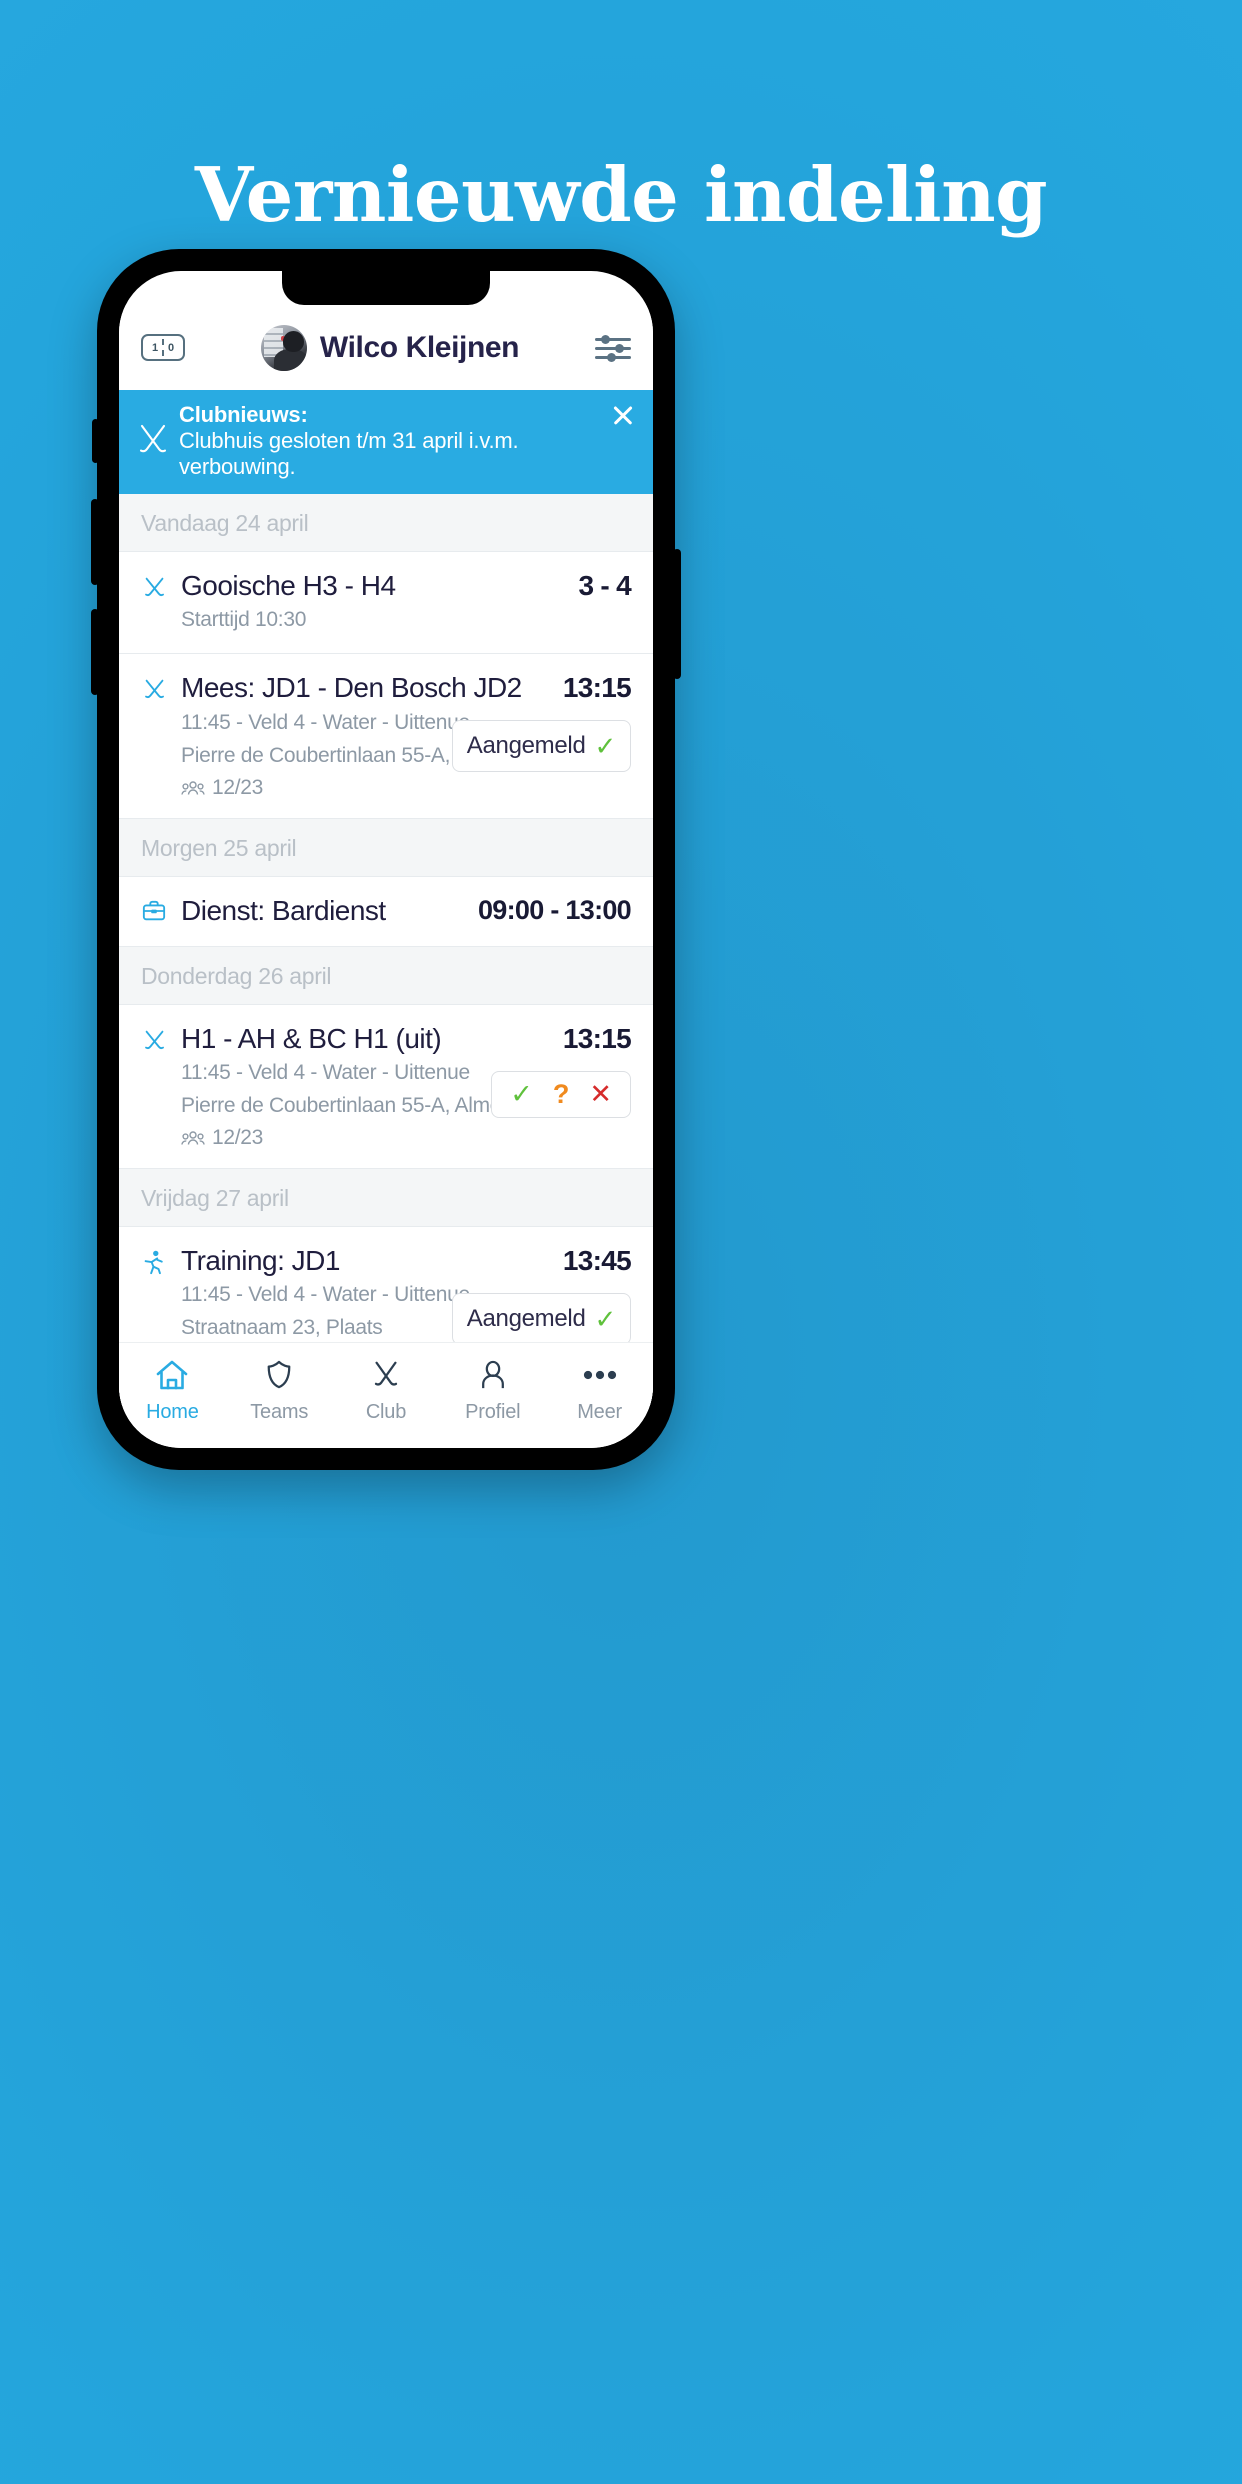  Describe the element at coordinates (155, 347) in the screenshot. I see `scoreboard-home: 1` at that location.